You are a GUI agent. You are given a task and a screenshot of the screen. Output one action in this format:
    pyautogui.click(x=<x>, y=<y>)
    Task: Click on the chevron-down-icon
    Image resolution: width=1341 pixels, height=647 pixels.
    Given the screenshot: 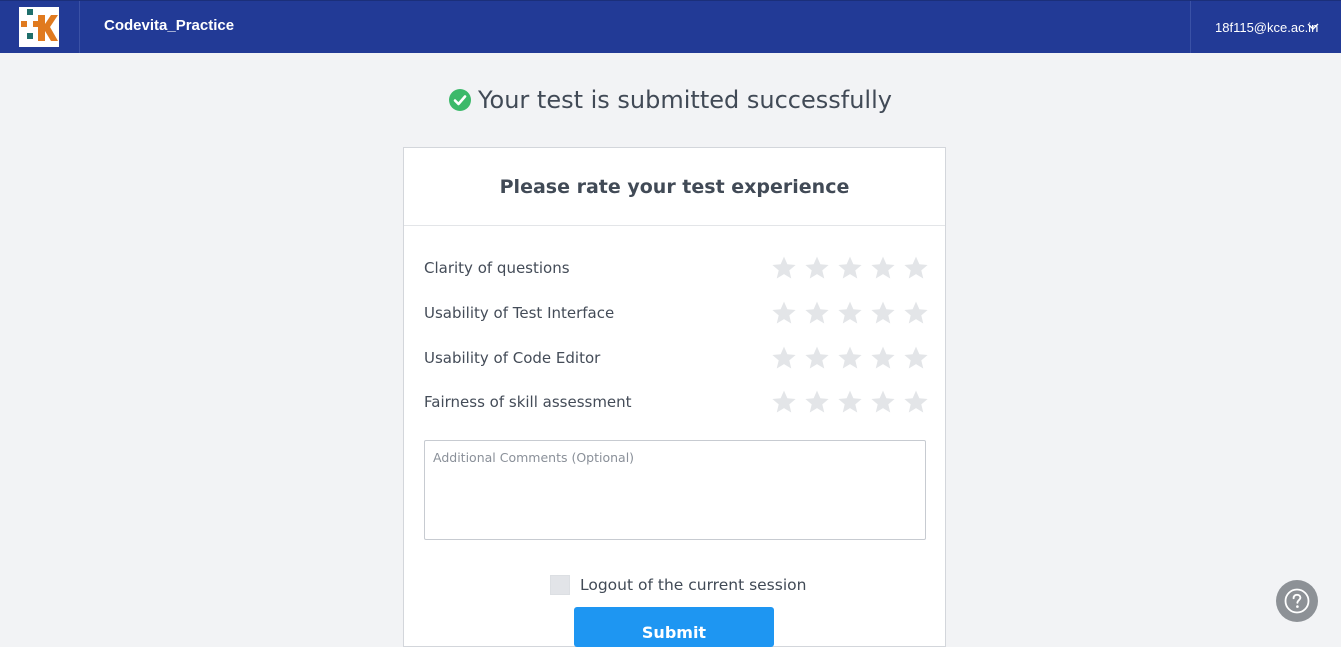 What is the action you would take?
    pyautogui.click(x=1313, y=26)
    